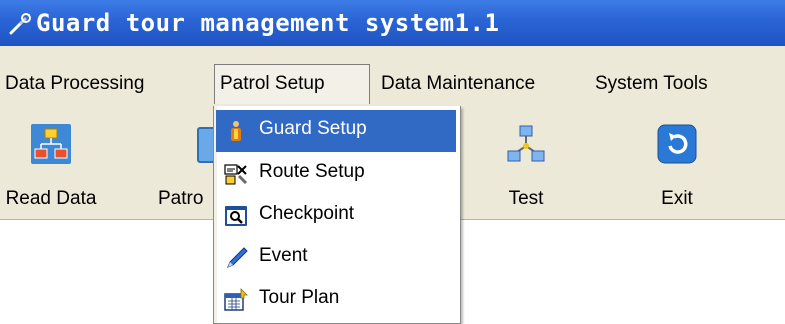 This screenshot has height=324, width=785. I want to click on toolbar-exit-button: Exit, so click(677, 168).